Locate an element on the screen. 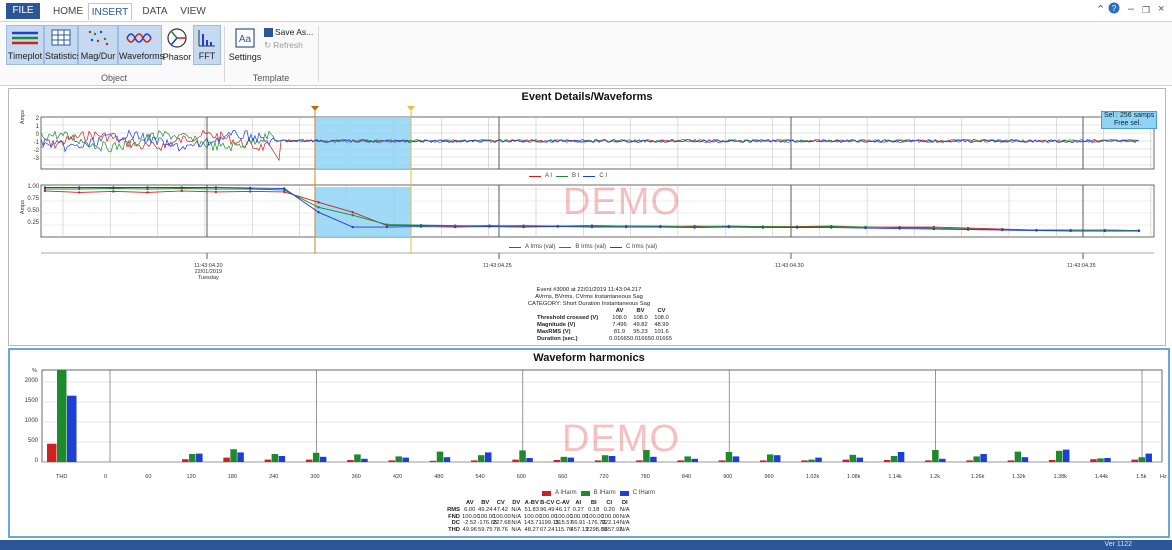  harmonics-xlabel: 1.5k is located at coordinates (1141, 477).